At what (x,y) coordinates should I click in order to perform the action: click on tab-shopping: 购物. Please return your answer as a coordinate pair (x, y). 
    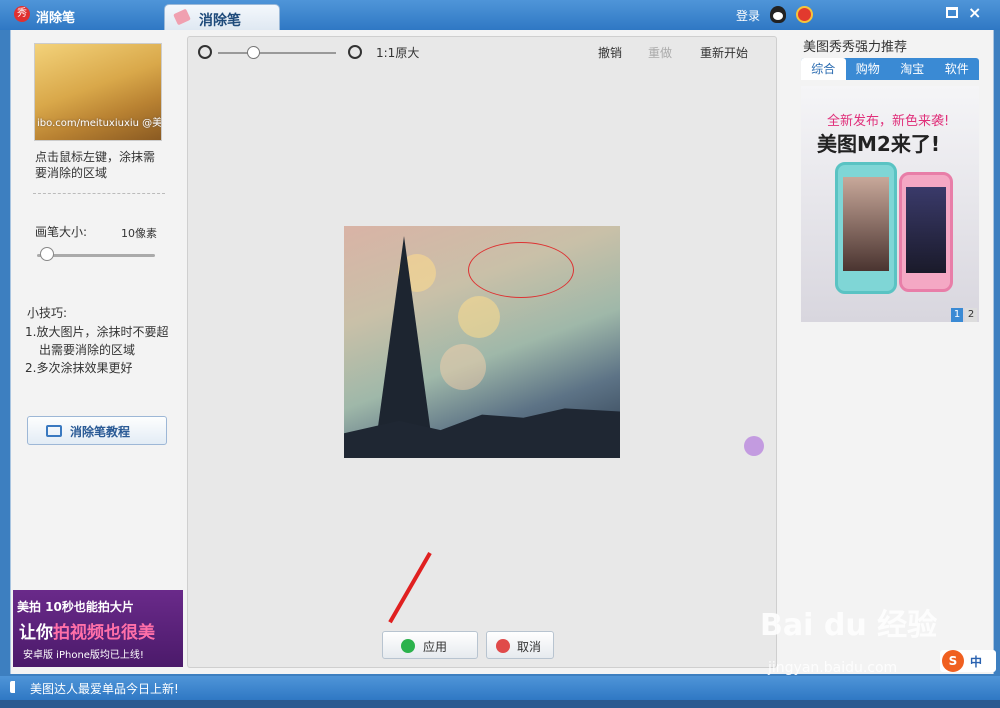
    Looking at the image, I should click on (868, 69).